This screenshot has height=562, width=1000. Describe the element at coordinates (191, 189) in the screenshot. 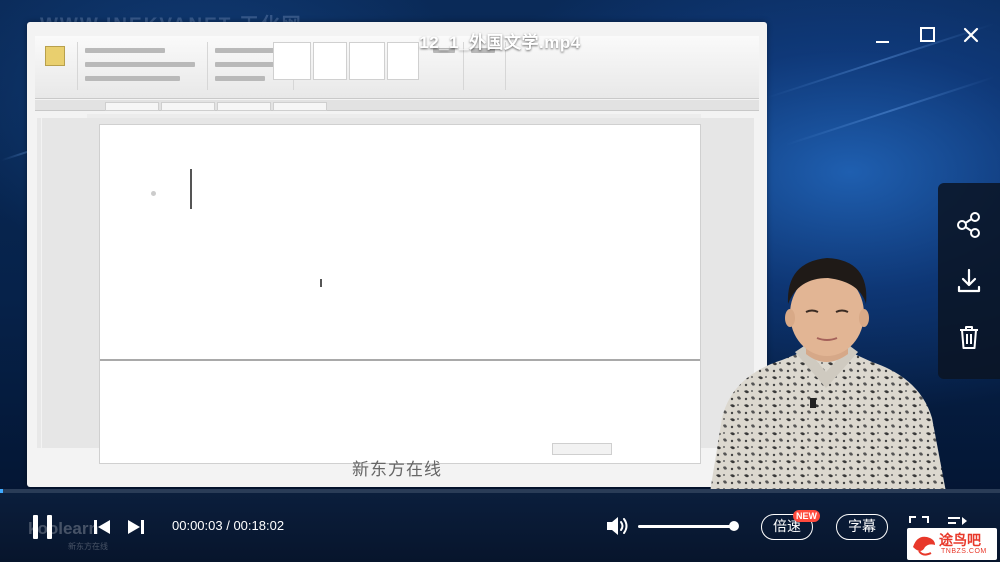

I see `text-cursor` at that location.